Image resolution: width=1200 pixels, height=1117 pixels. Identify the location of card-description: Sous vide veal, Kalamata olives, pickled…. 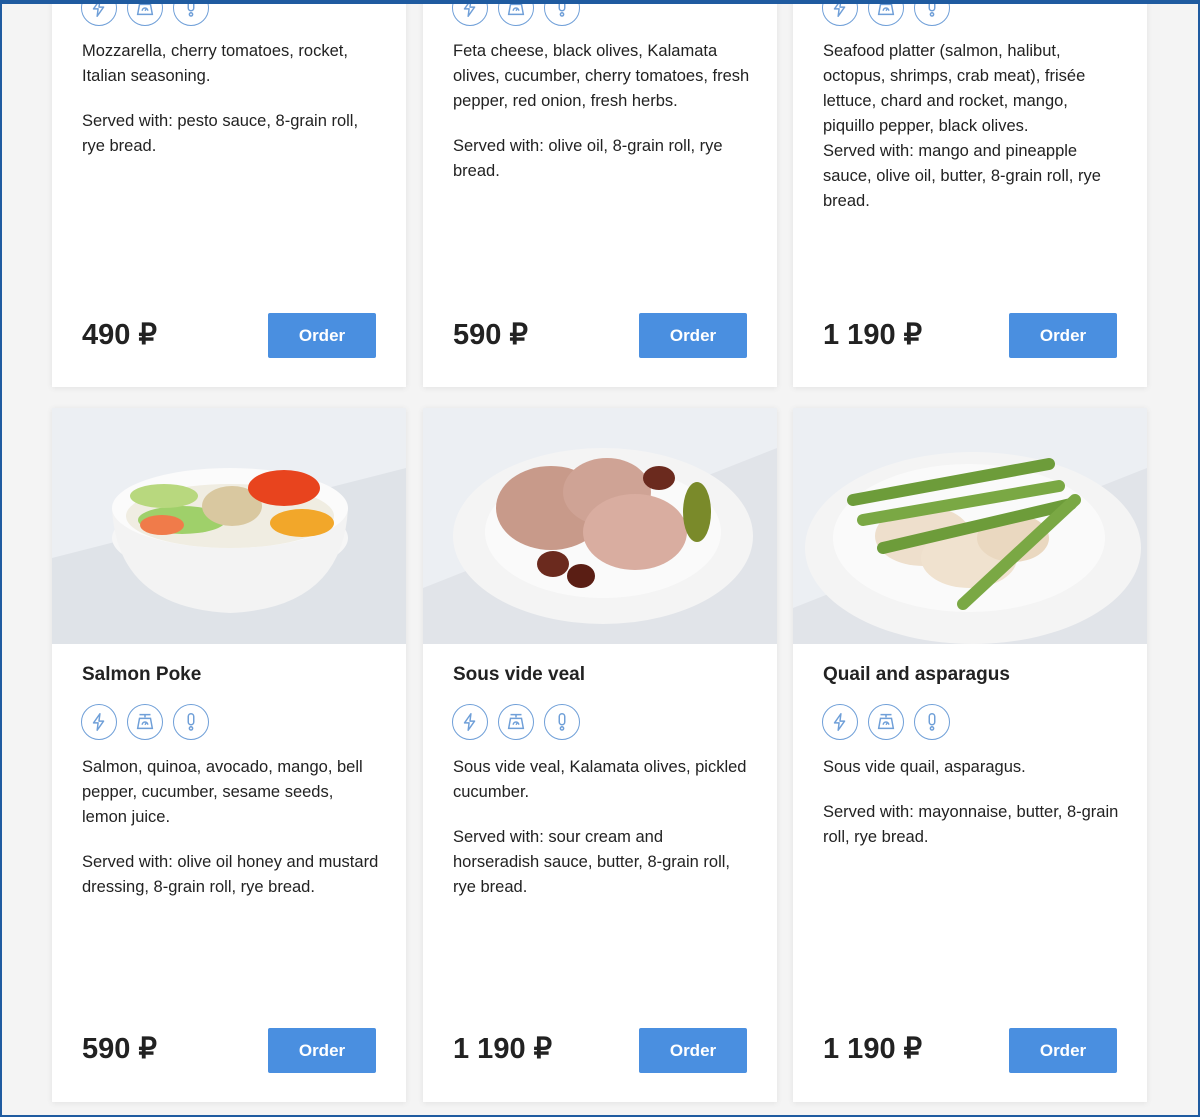
(603, 827).